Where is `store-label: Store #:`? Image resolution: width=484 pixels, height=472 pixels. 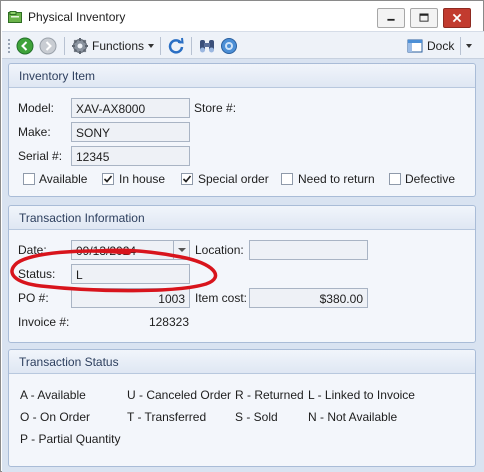
store-label: Store #: is located at coordinates (215, 108).